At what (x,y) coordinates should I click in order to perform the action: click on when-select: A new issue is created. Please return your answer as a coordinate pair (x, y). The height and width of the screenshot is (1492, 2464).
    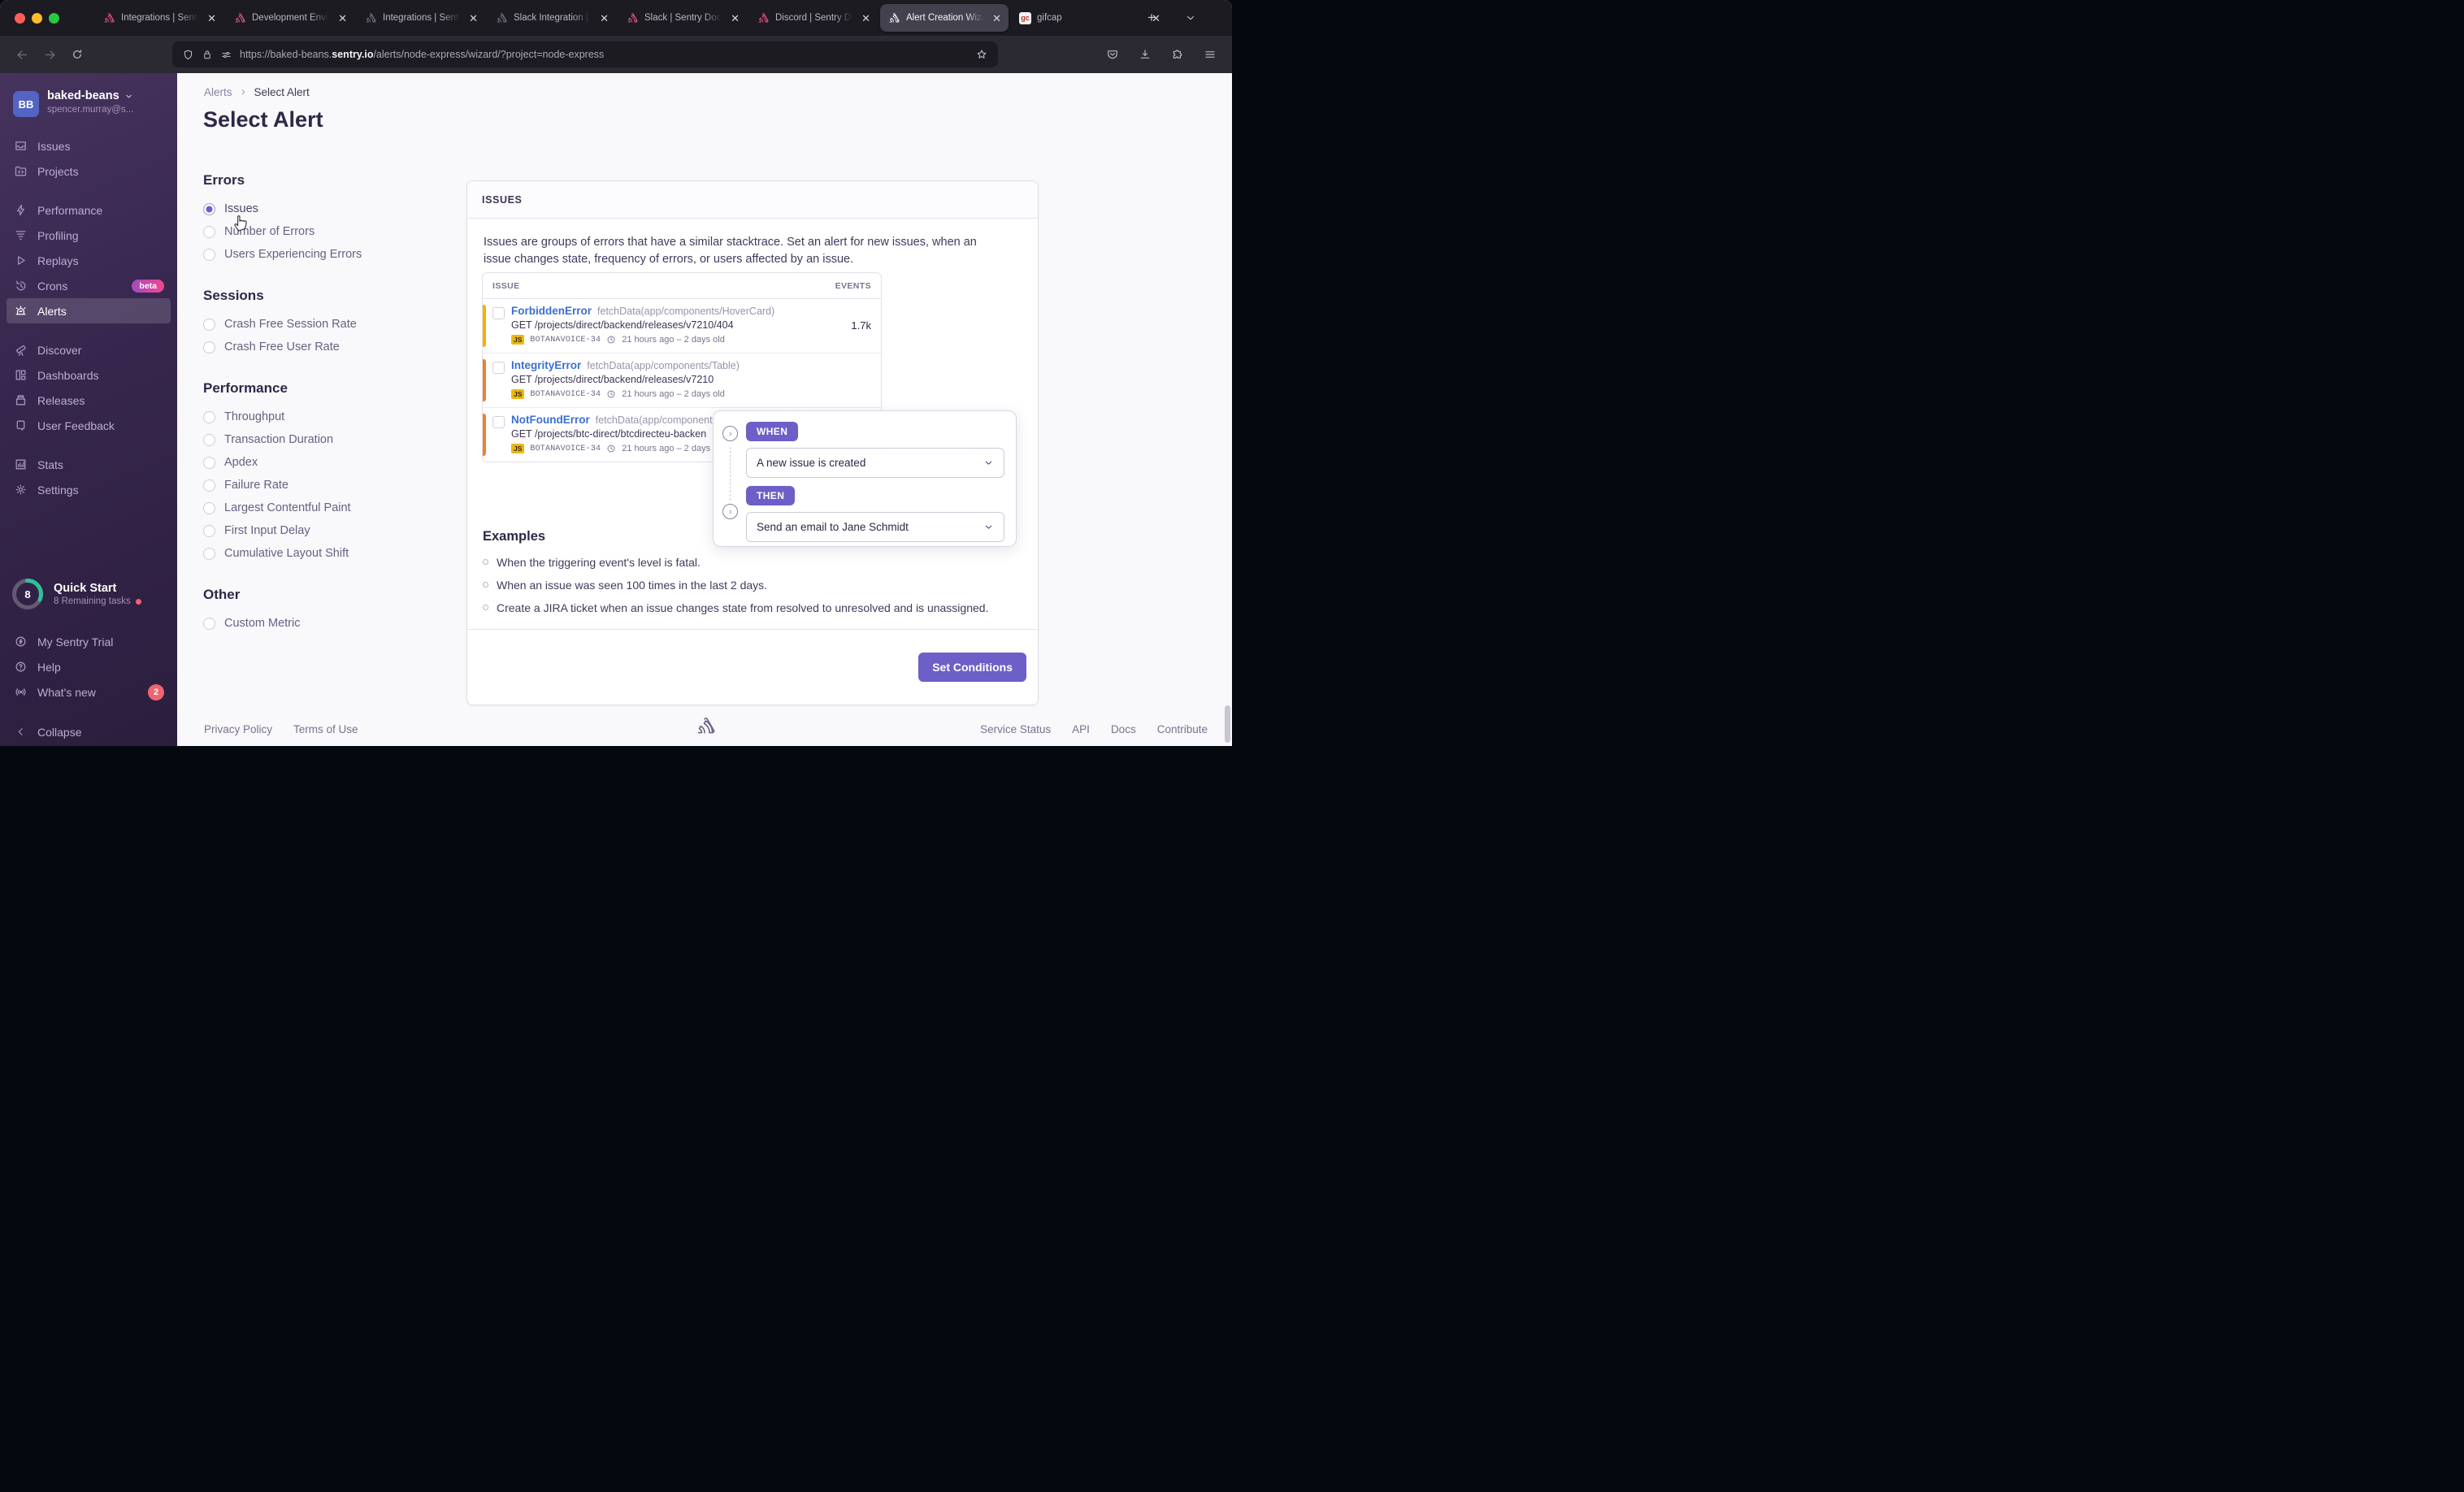
    Looking at the image, I should click on (875, 463).